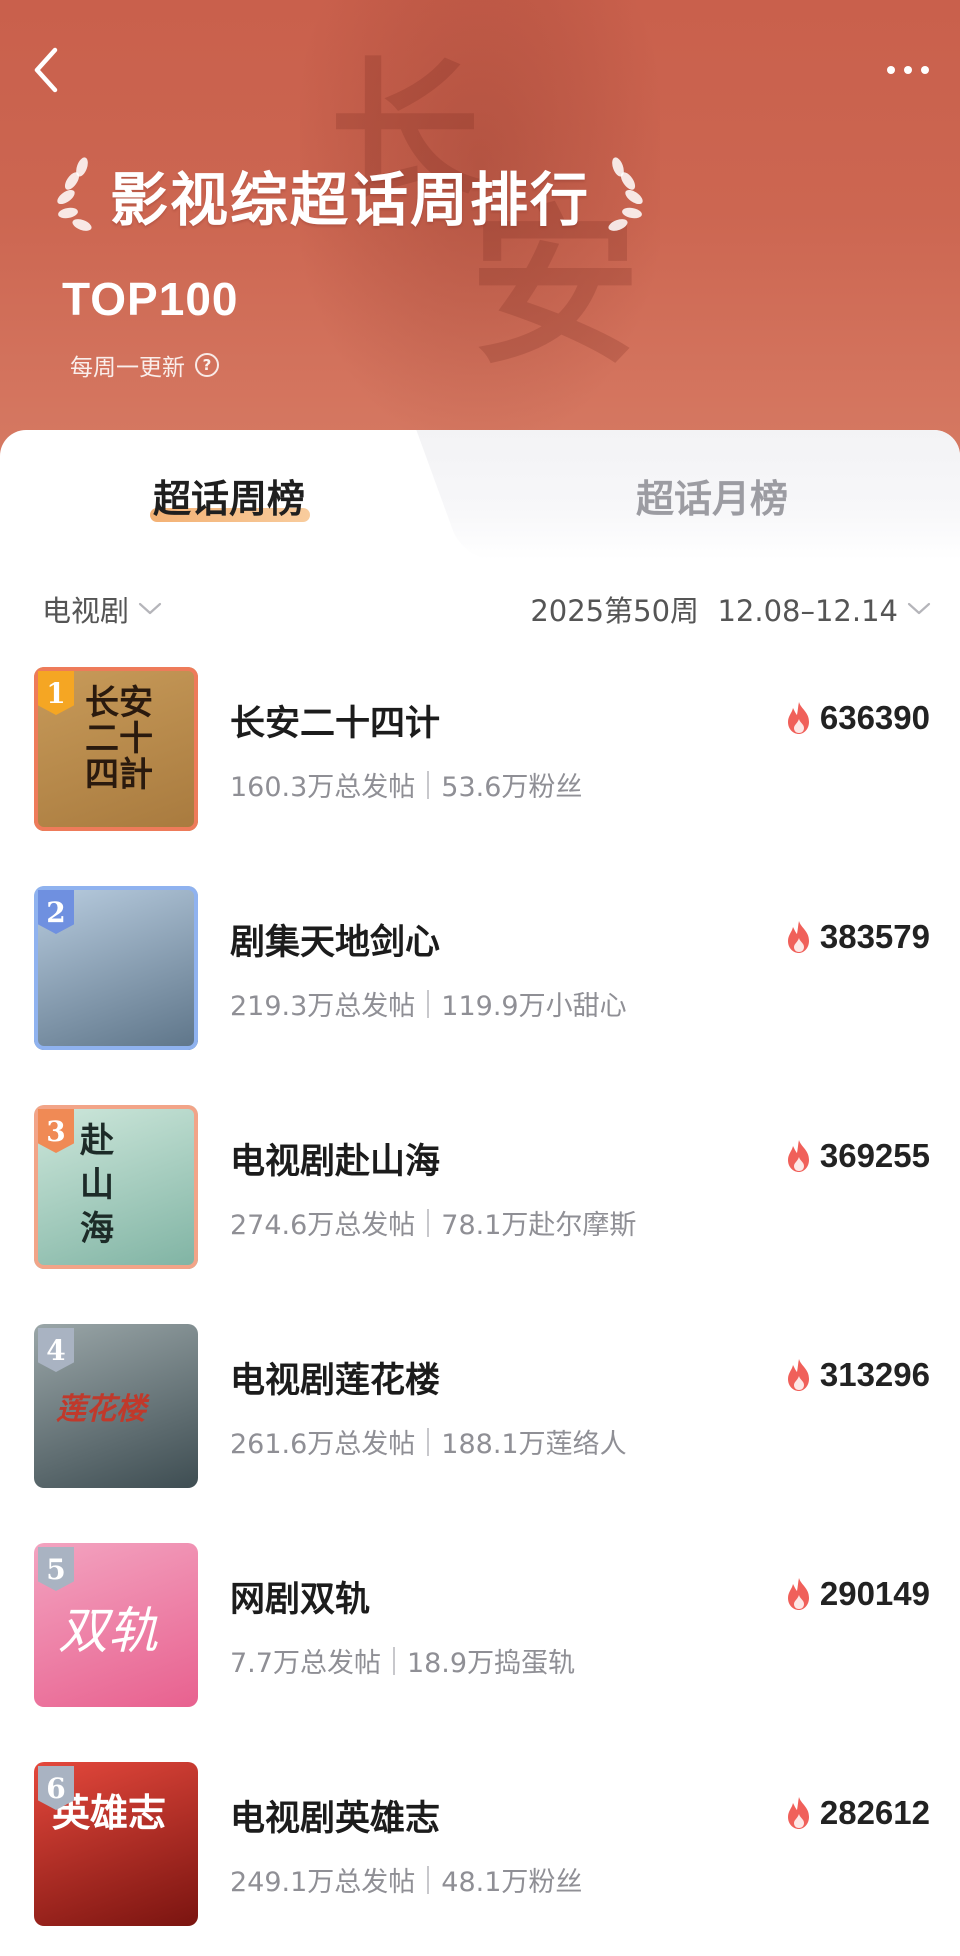  Describe the element at coordinates (350, 200) in the screenshot. I see `page-title: 影视综超话周排行` at that location.